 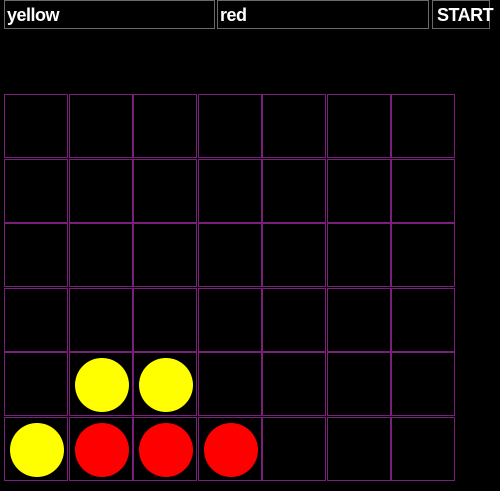 What do you see at coordinates (463, 14) in the screenshot?
I see `start-button: START` at bounding box center [463, 14].